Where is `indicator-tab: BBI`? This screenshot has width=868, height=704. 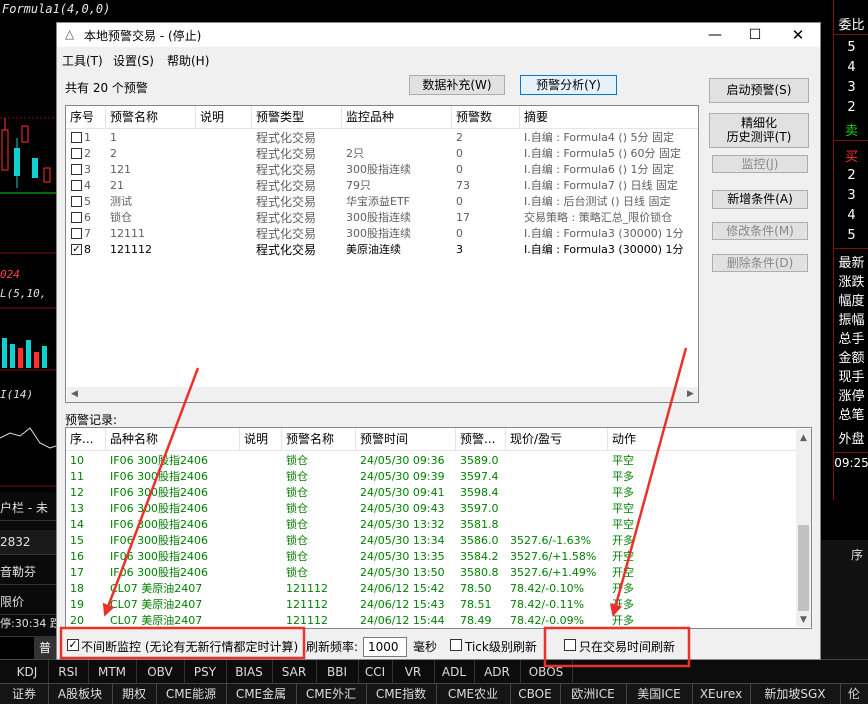 indicator-tab: BBI is located at coordinates (337, 672).